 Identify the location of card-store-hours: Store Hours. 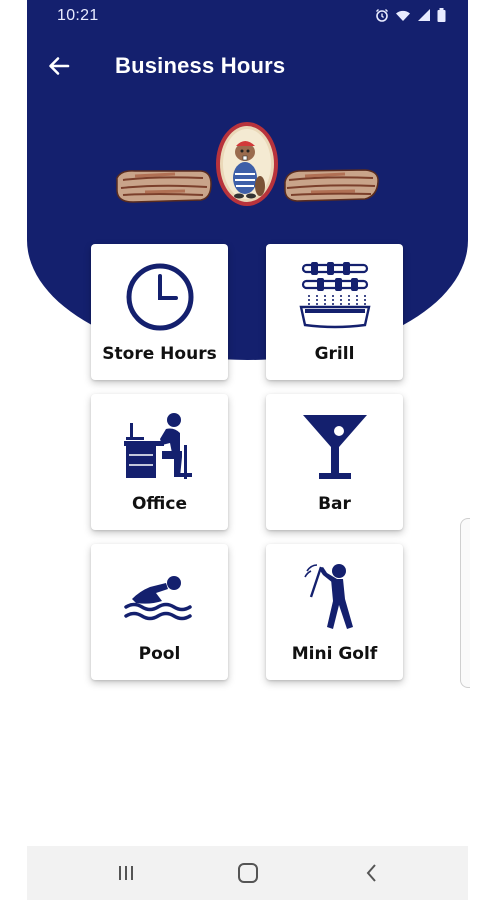
(159, 312).